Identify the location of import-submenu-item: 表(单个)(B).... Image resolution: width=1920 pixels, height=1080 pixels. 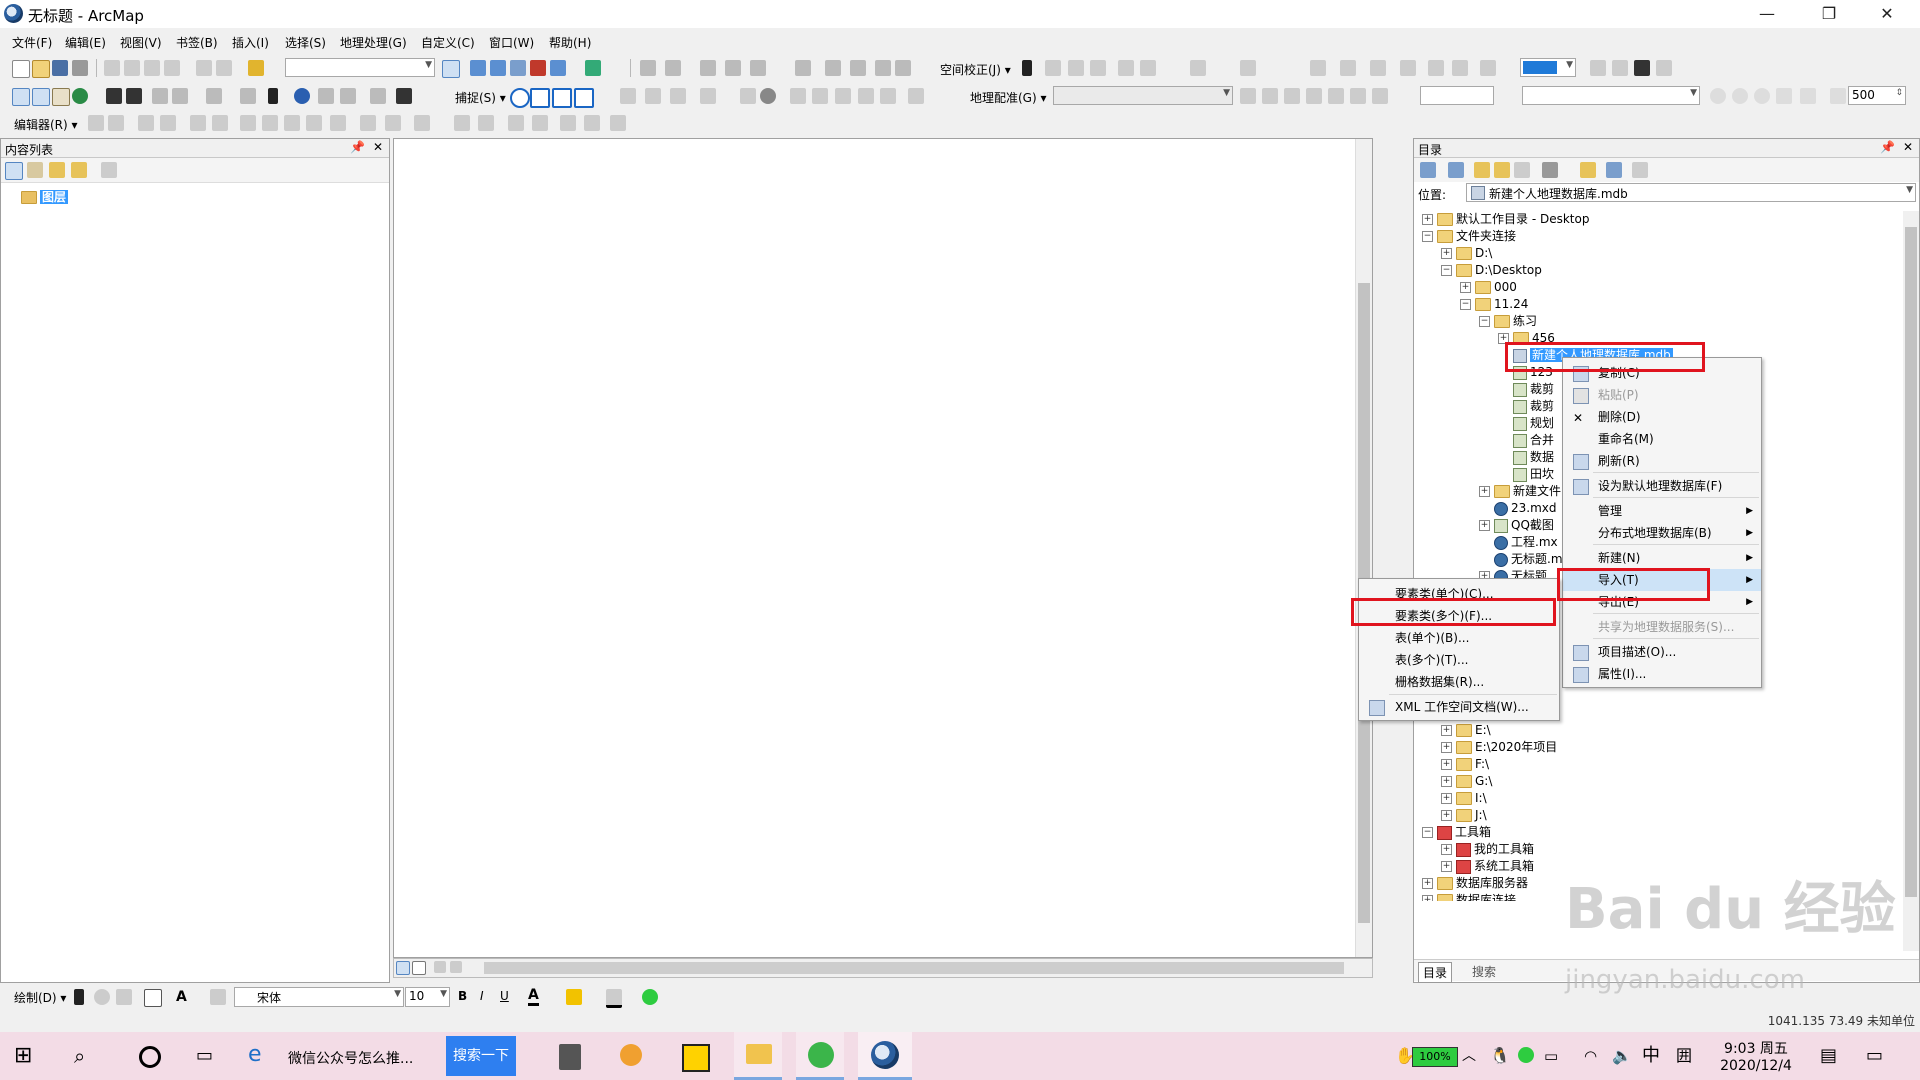
(1459, 638).